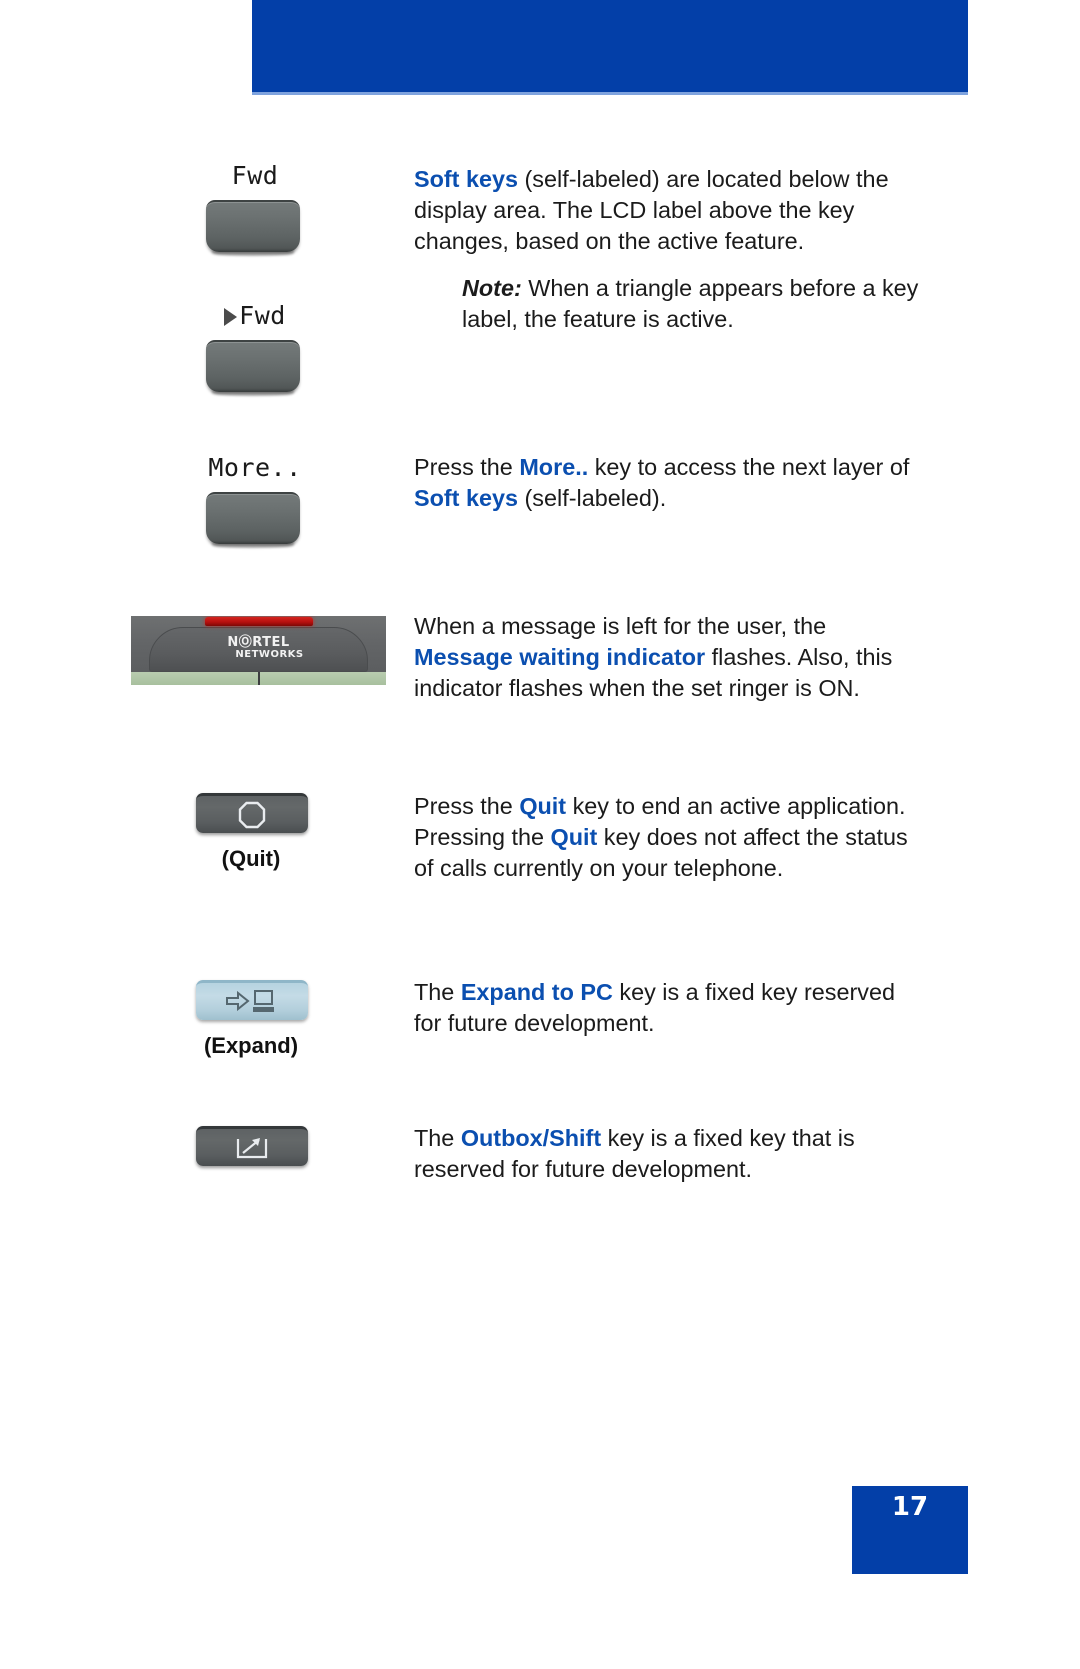  I want to click on more-lcd-label-wrap: More.., so click(255, 468).